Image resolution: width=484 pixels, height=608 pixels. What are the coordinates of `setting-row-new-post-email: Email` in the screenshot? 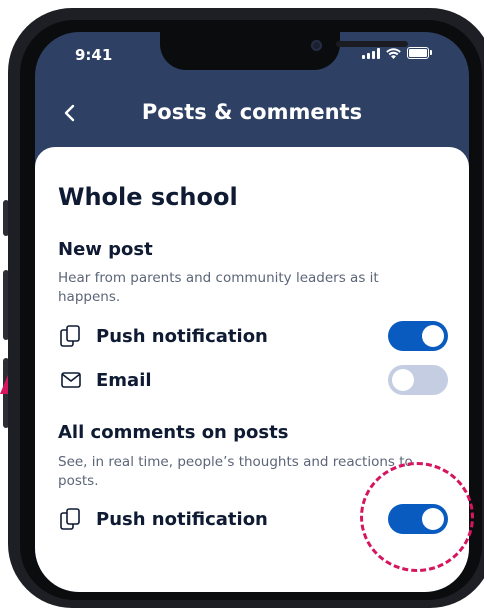 It's located at (253, 380).